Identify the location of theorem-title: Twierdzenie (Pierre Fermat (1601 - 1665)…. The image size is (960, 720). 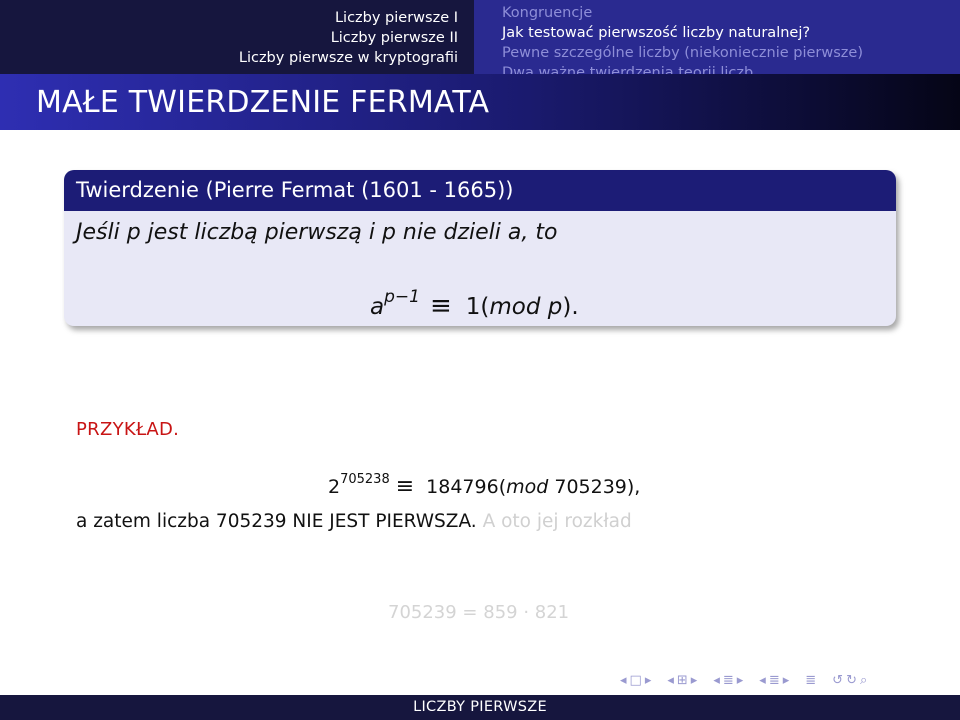
(480, 190).